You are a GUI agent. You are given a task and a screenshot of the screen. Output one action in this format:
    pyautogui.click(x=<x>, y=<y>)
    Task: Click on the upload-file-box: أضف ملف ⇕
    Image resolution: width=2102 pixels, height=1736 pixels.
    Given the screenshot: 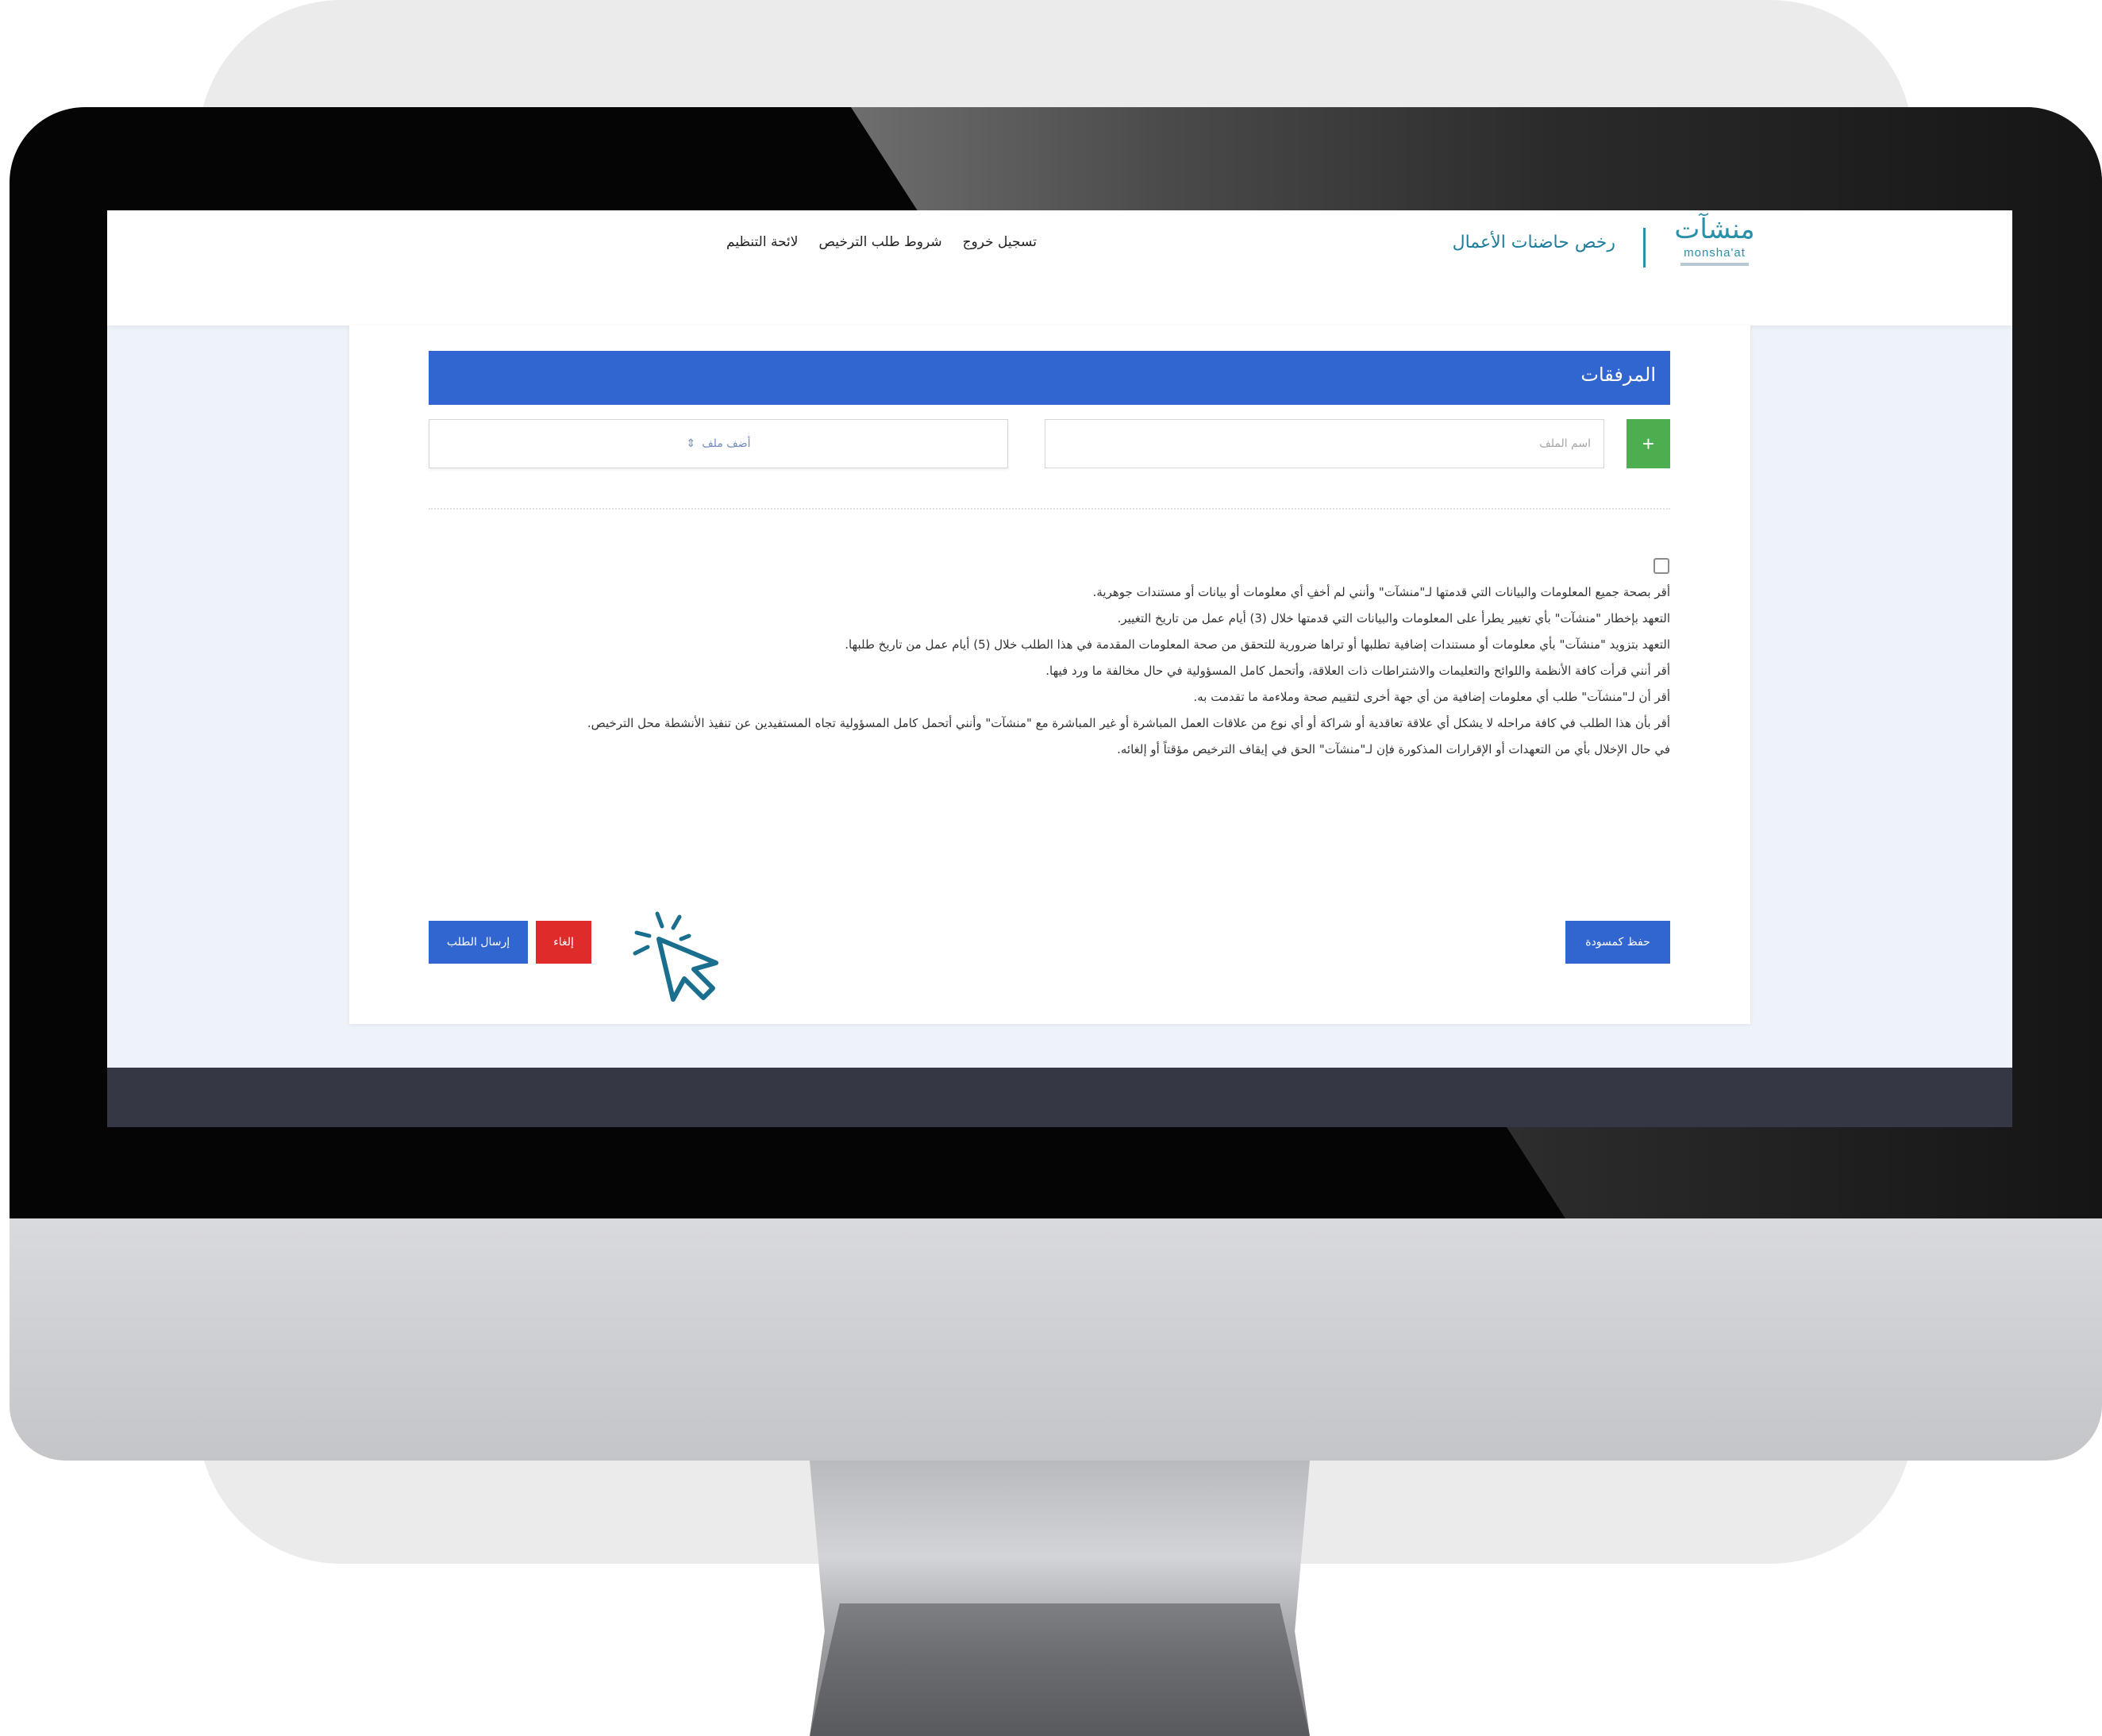 What is the action you would take?
    pyautogui.click(x=718, y=443)
    